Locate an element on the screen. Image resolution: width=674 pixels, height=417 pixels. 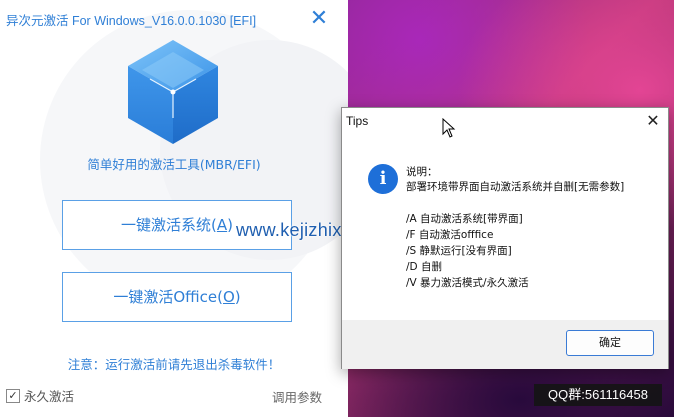
dialog-line: /S 静默运行[没有界面] is located at coordinates (459, 251).